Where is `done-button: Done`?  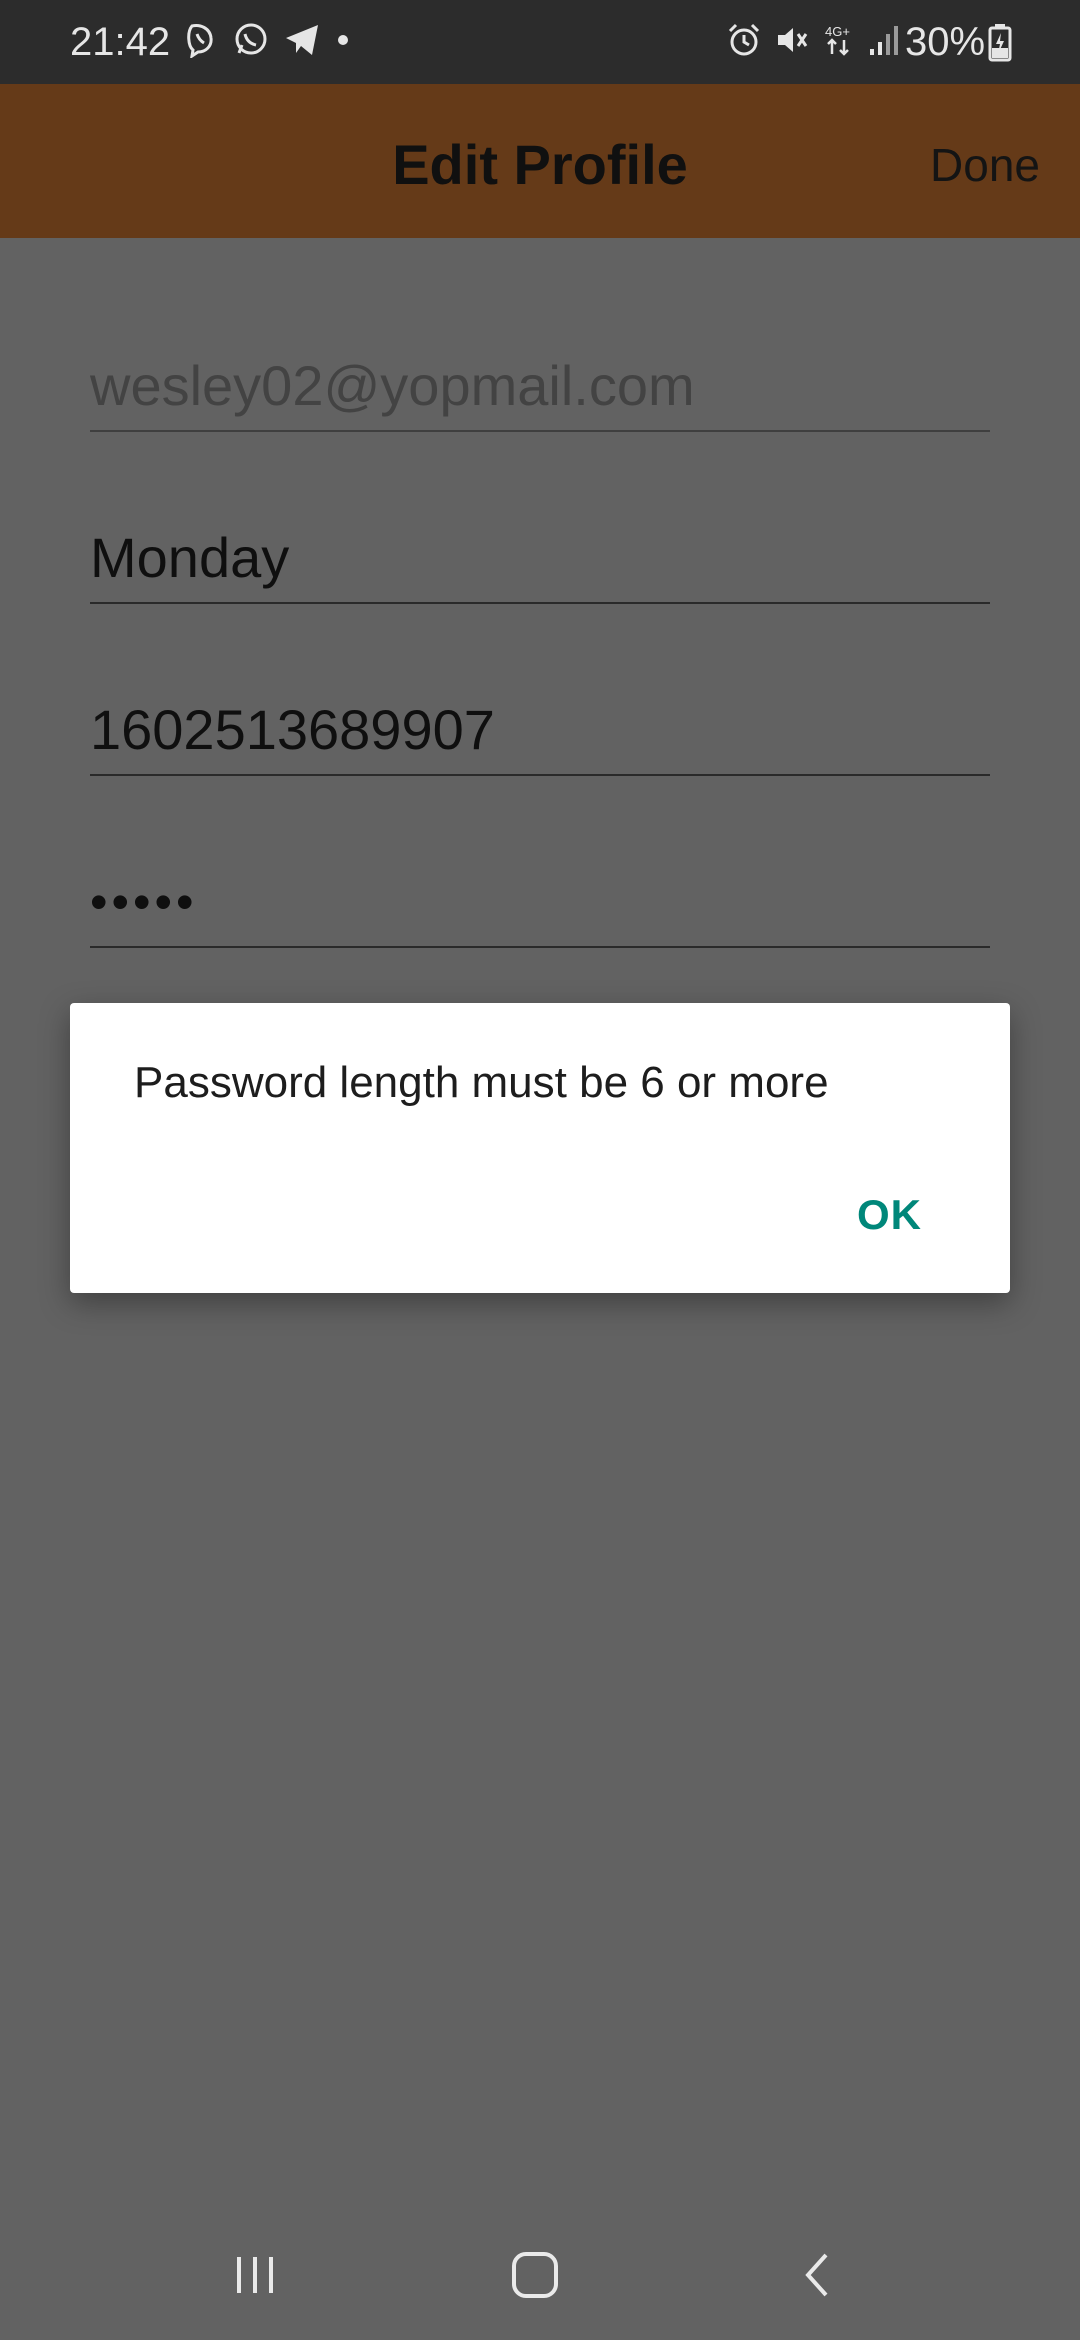
done-button: Done is located at coordinates (985, 165).